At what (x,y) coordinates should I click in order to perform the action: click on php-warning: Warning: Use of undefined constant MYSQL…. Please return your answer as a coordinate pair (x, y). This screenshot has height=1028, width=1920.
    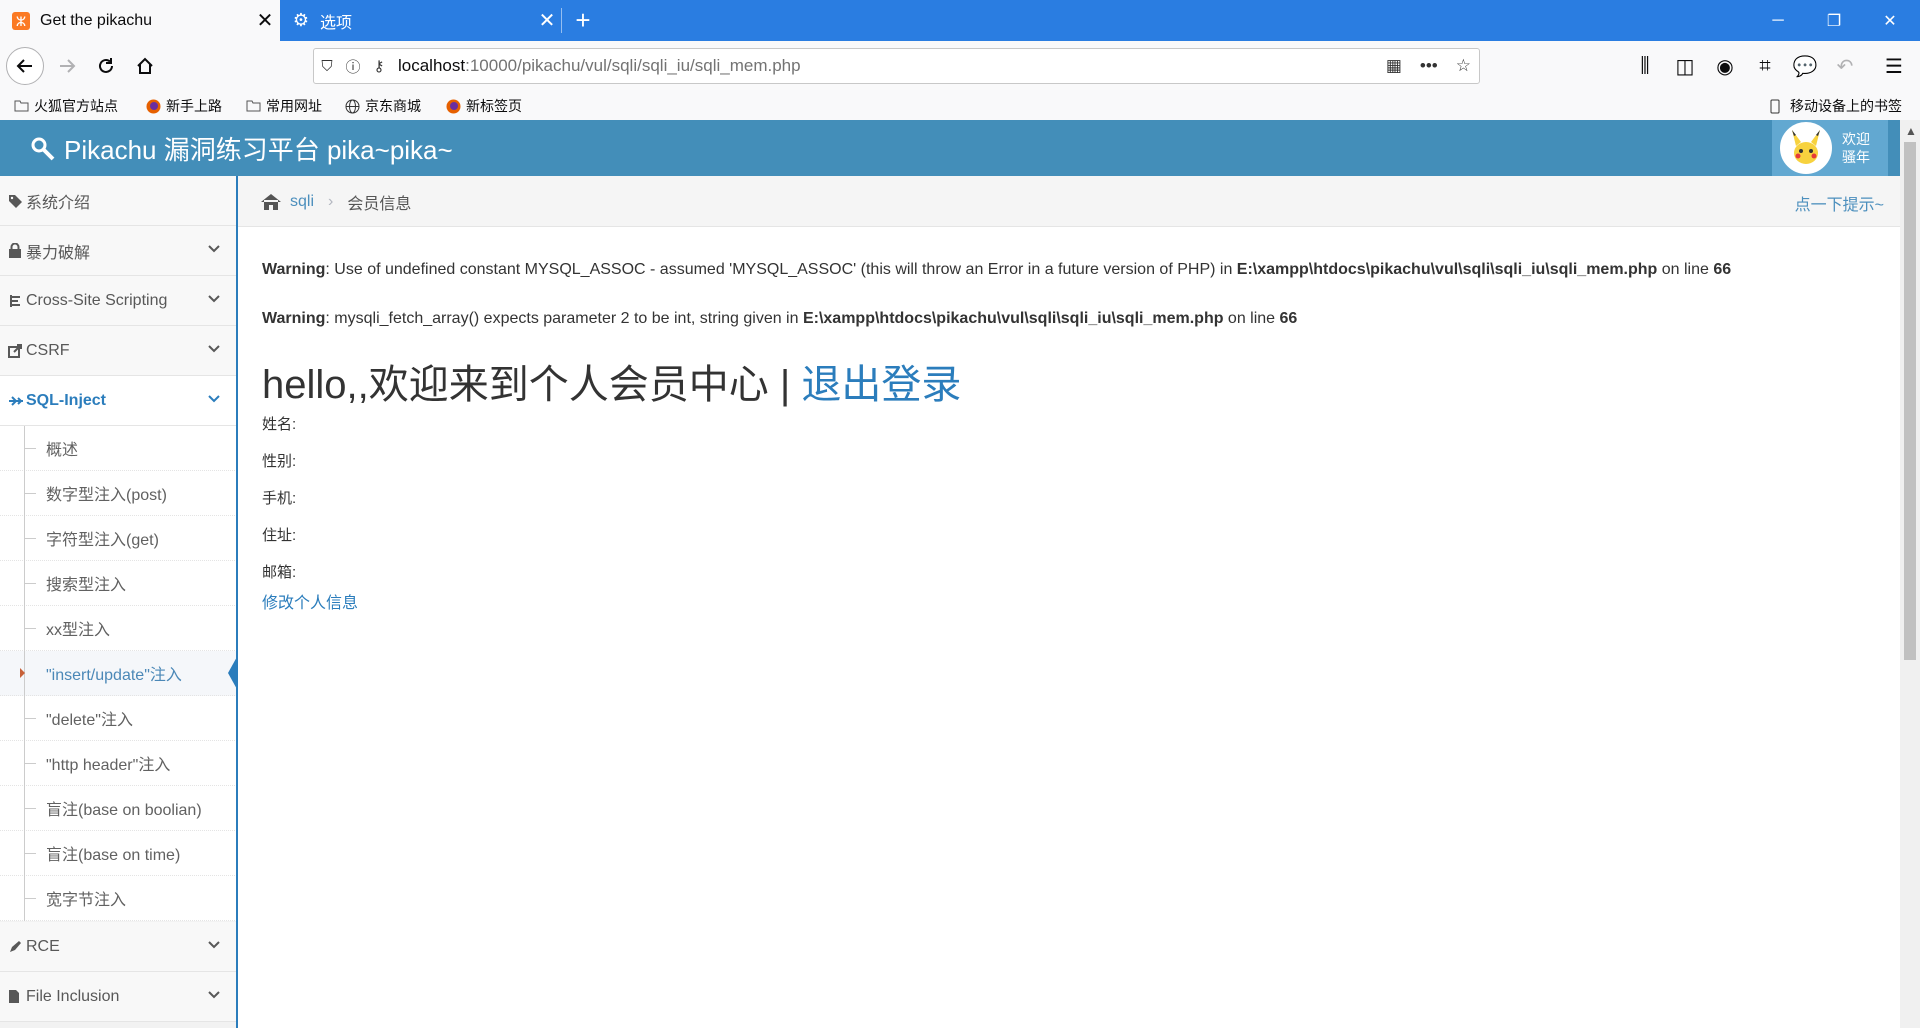
    Looking at the image, I should click on (997, 269).